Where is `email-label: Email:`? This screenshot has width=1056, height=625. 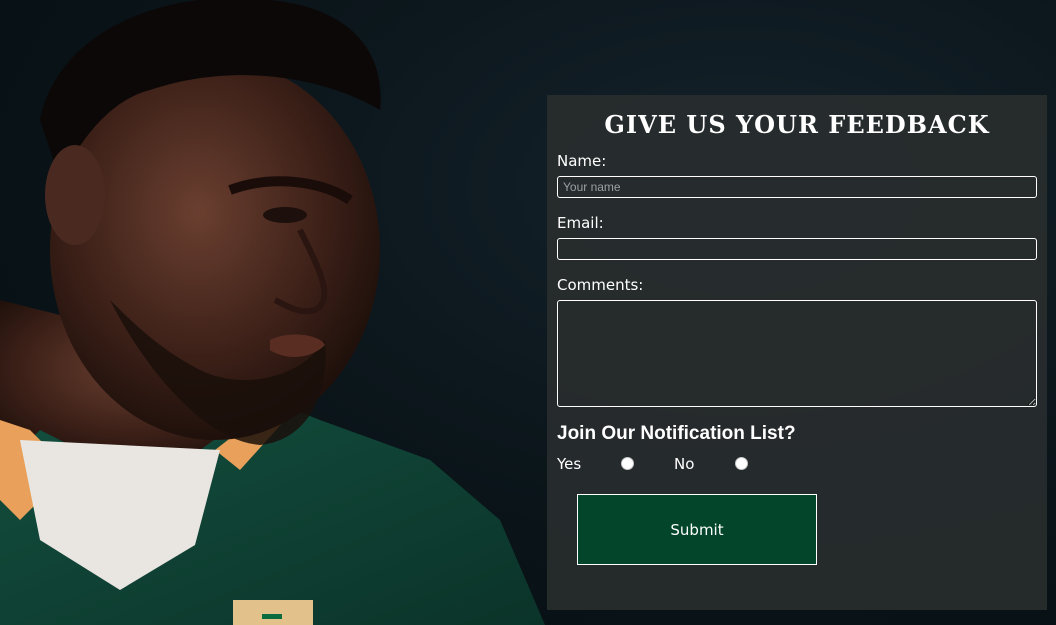 email-label: Email: is located at coordinates (580, 223).